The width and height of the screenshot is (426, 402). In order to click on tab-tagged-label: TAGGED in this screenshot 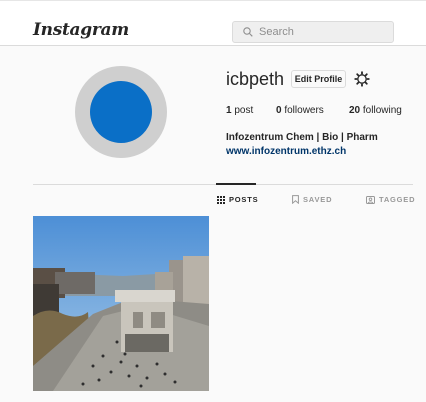, I will do `click(397, 199)`.